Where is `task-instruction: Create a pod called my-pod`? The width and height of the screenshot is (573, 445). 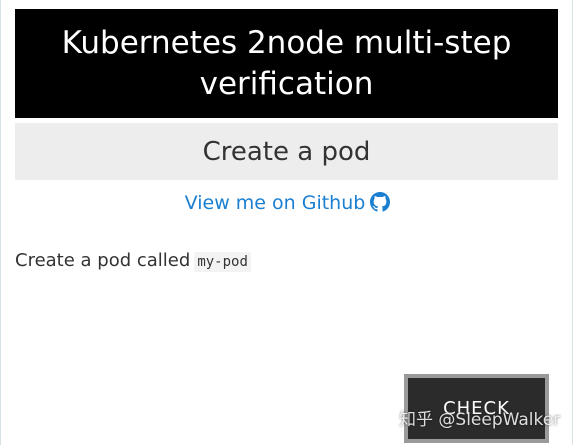 task-instruction: Create a pod called my-pod is located at coordinates (133, 261).